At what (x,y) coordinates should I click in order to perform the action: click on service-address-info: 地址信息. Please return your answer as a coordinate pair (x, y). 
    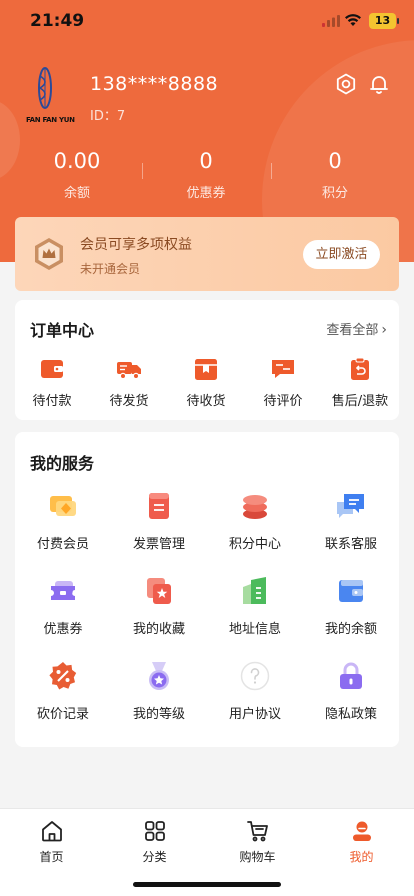
    Looking at the image, I should click on (255, 606).